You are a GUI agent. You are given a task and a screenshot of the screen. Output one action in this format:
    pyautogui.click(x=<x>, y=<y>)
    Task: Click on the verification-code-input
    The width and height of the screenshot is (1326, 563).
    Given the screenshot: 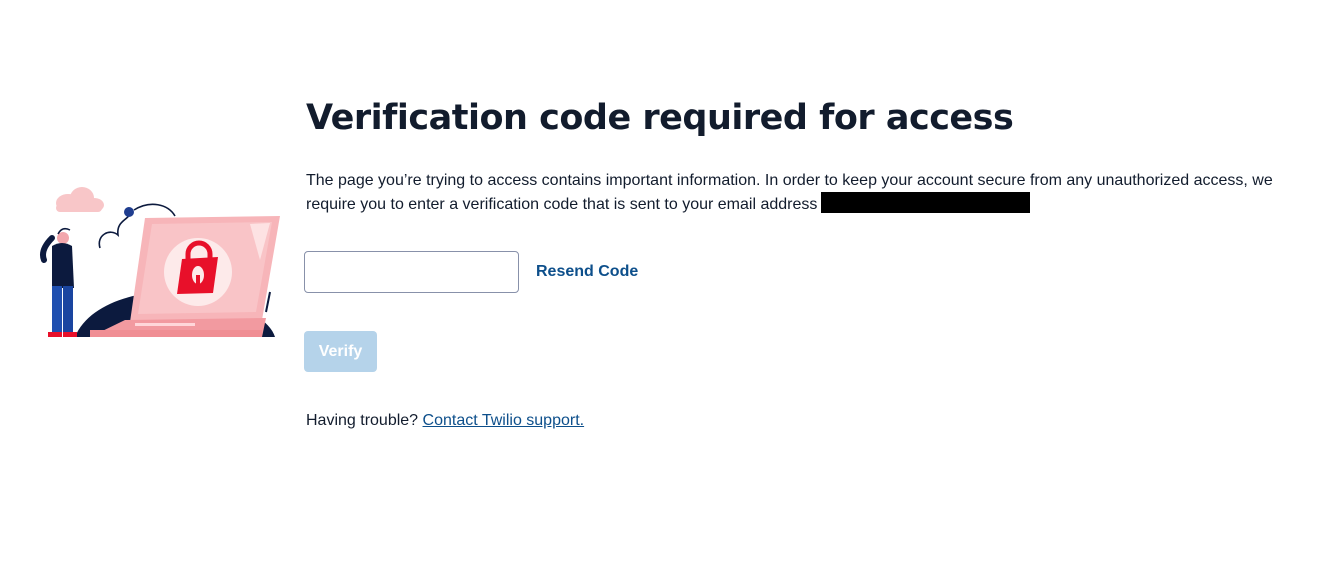 What is the action you would take?
    pyautogui.click(x=411, y=272)
    